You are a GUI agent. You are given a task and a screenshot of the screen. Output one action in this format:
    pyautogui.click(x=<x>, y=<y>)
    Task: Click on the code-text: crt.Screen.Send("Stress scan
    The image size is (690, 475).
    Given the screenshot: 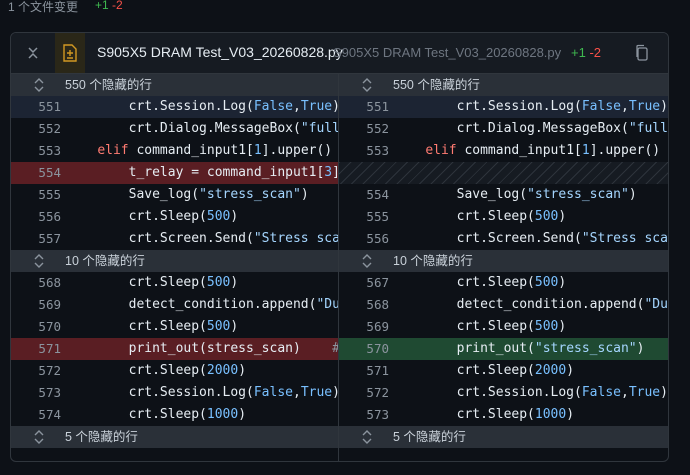 What is the action you would take?
    pyautogui.click(x=202, y=239)
    